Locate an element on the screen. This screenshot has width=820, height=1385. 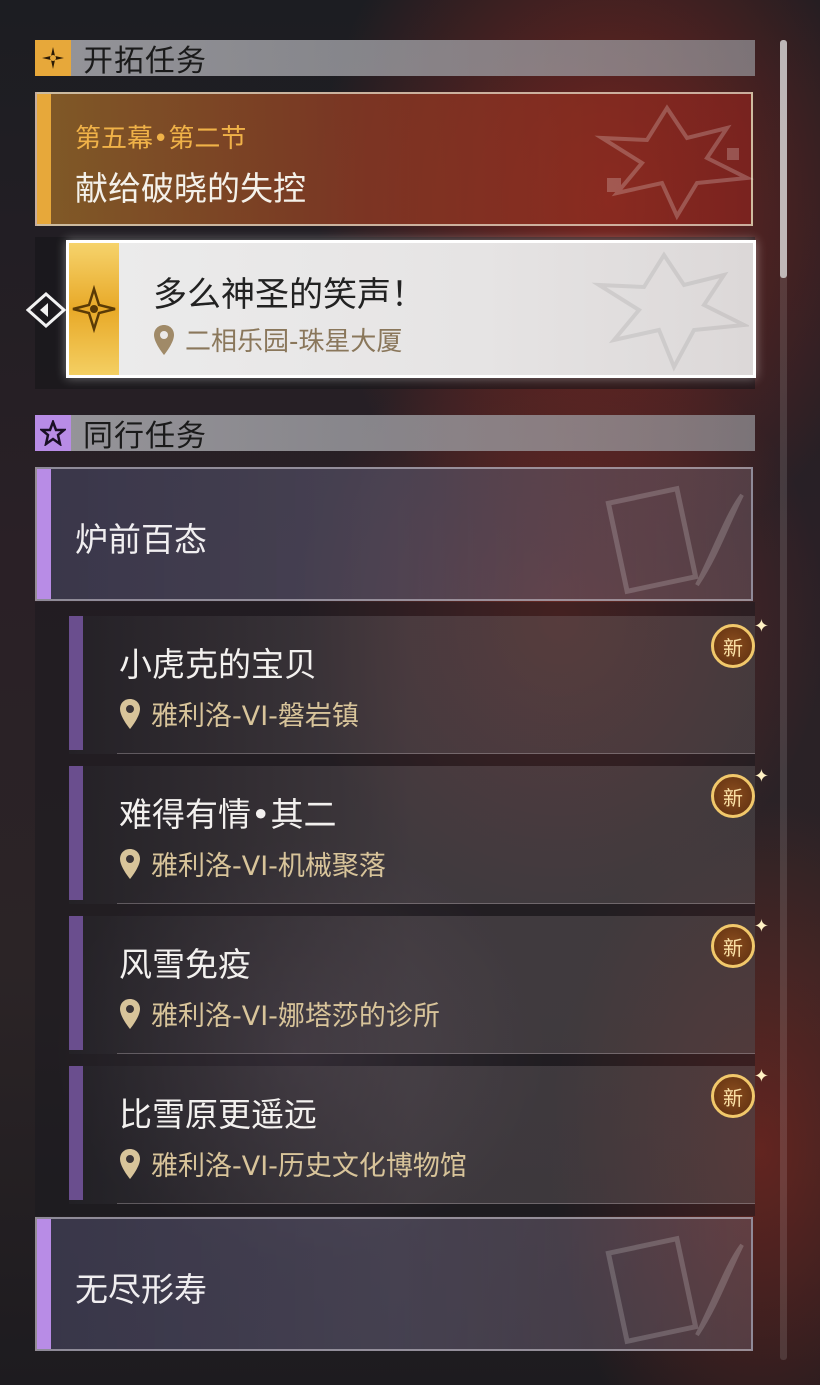
quest-title: 难得有情•其二 is located at coordinates (228, 814).